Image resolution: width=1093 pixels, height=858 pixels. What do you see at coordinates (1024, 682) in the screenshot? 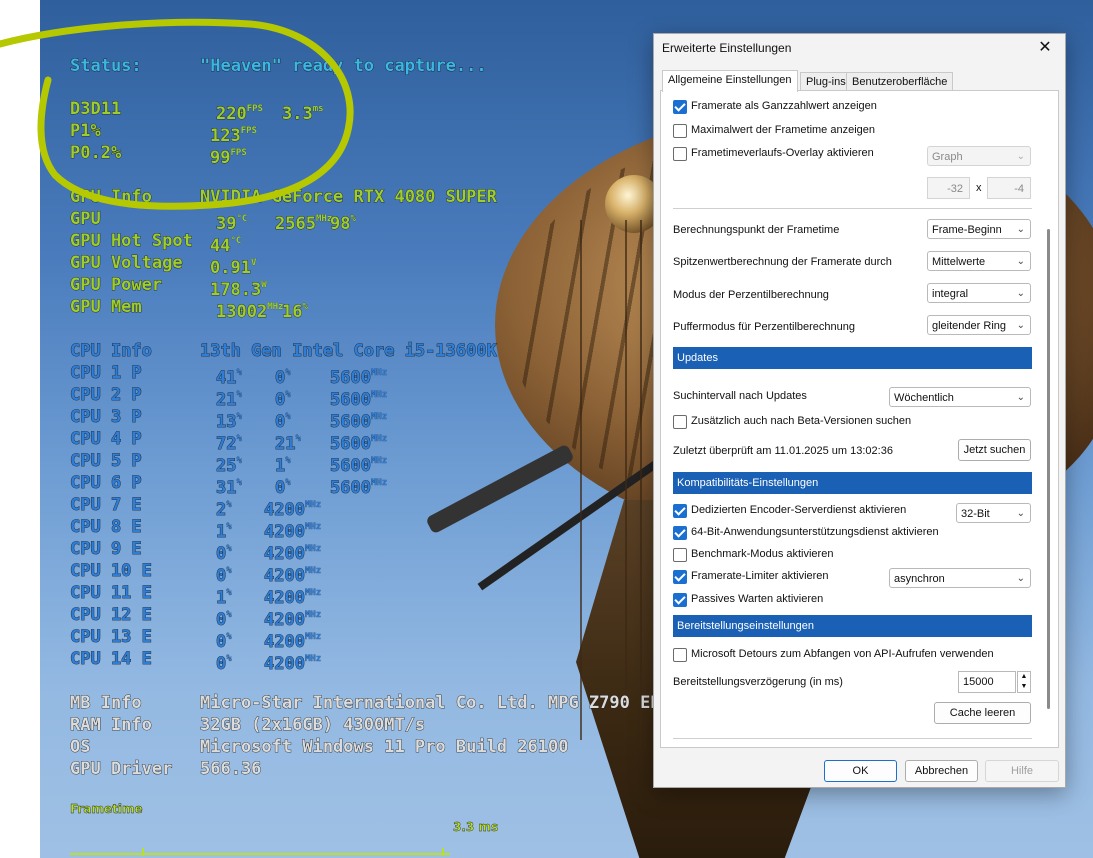
I see `deploy-delay-stepper: ▲ ▼` at bounding box center [1024, 682].